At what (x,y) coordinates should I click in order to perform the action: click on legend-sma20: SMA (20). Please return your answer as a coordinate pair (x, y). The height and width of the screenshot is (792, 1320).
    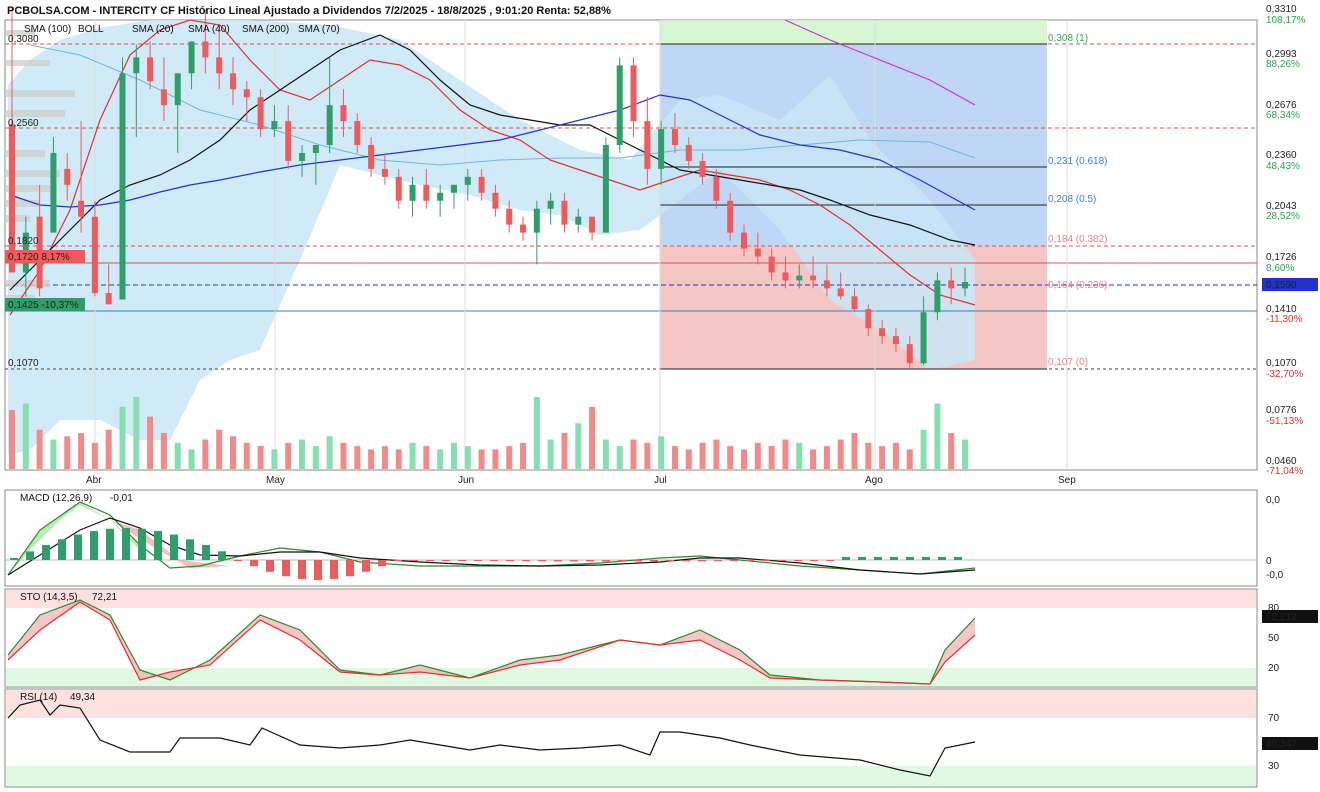
    Looking at the image, I should click on (153, 29).